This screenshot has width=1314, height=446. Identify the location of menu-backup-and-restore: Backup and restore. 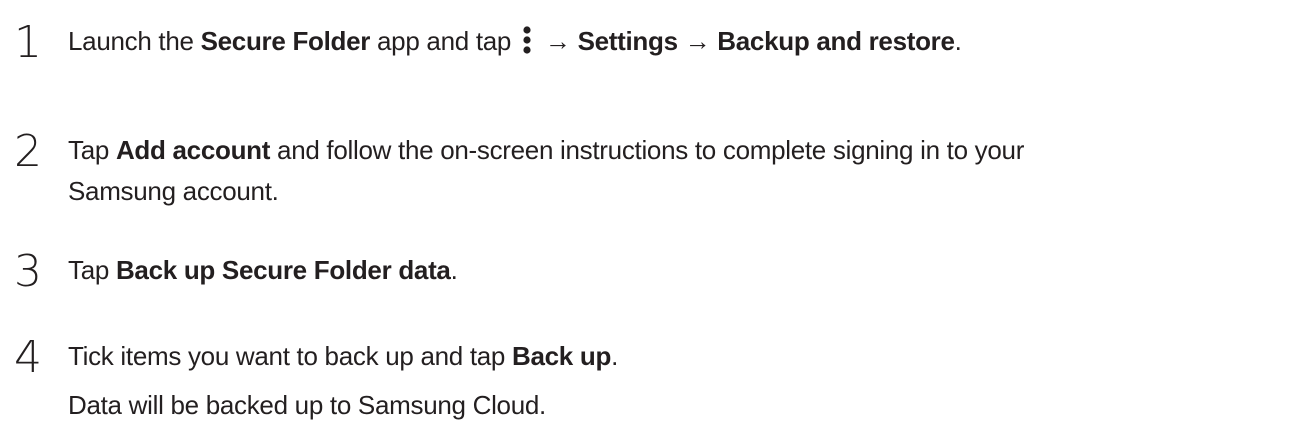
(836, 41).